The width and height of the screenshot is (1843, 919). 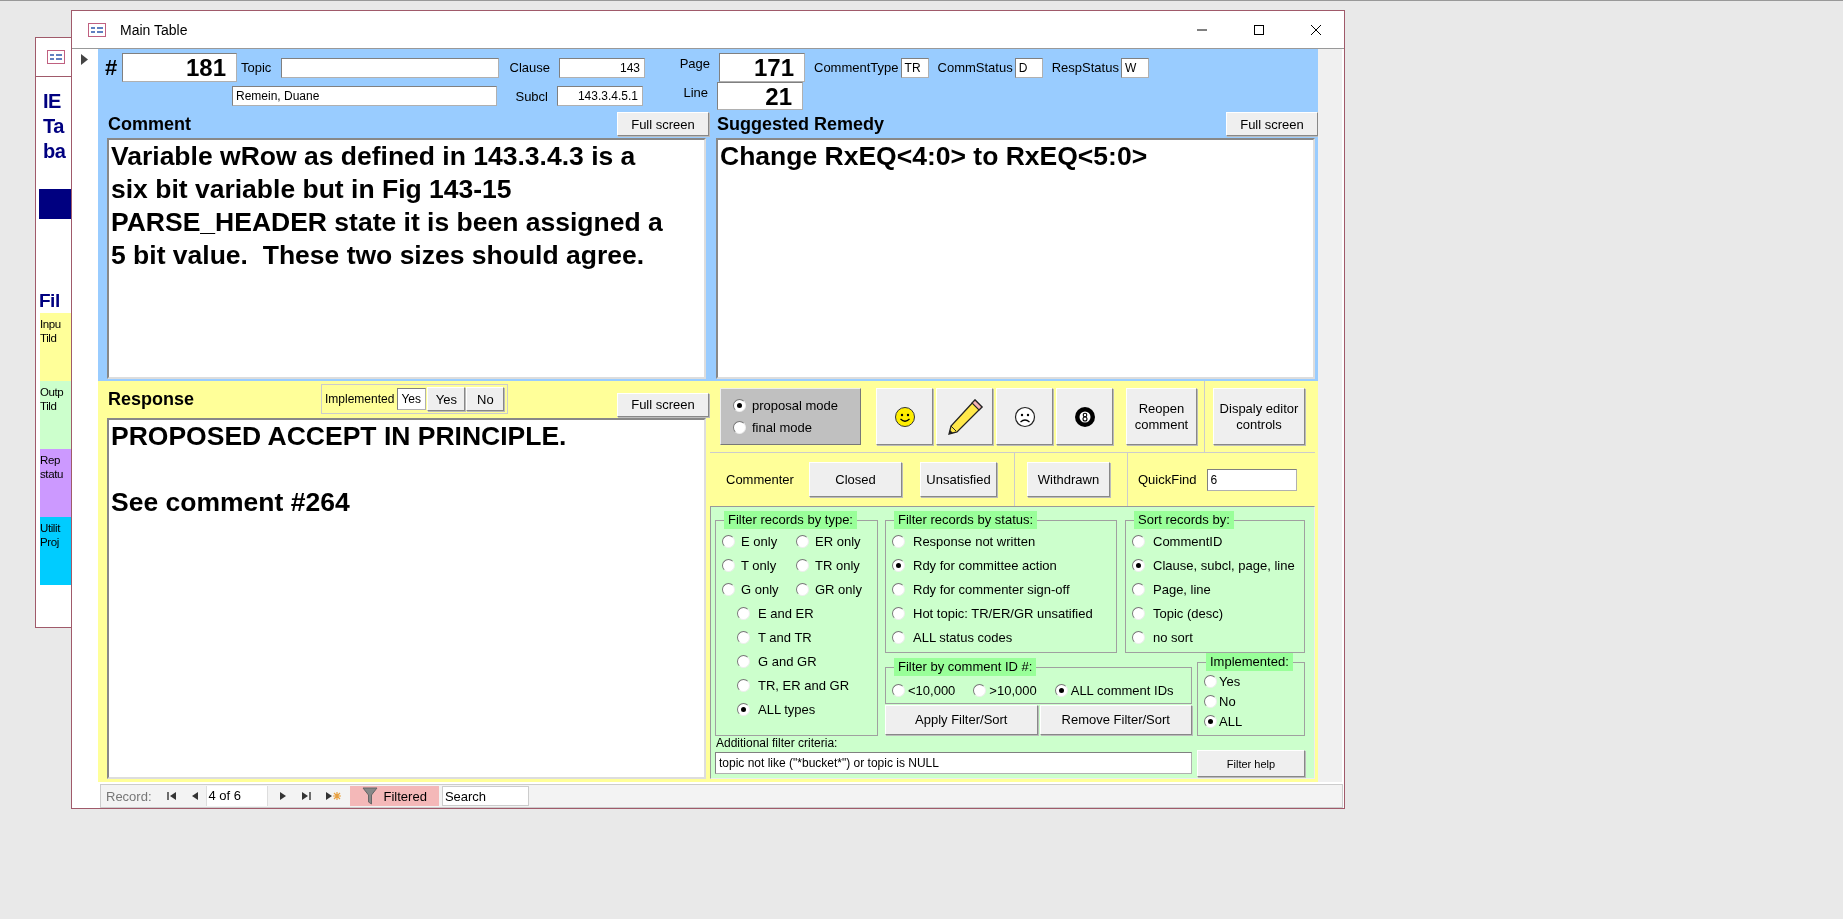 I want to click on subclause-label: Subcl, so click(x=531, y=96).